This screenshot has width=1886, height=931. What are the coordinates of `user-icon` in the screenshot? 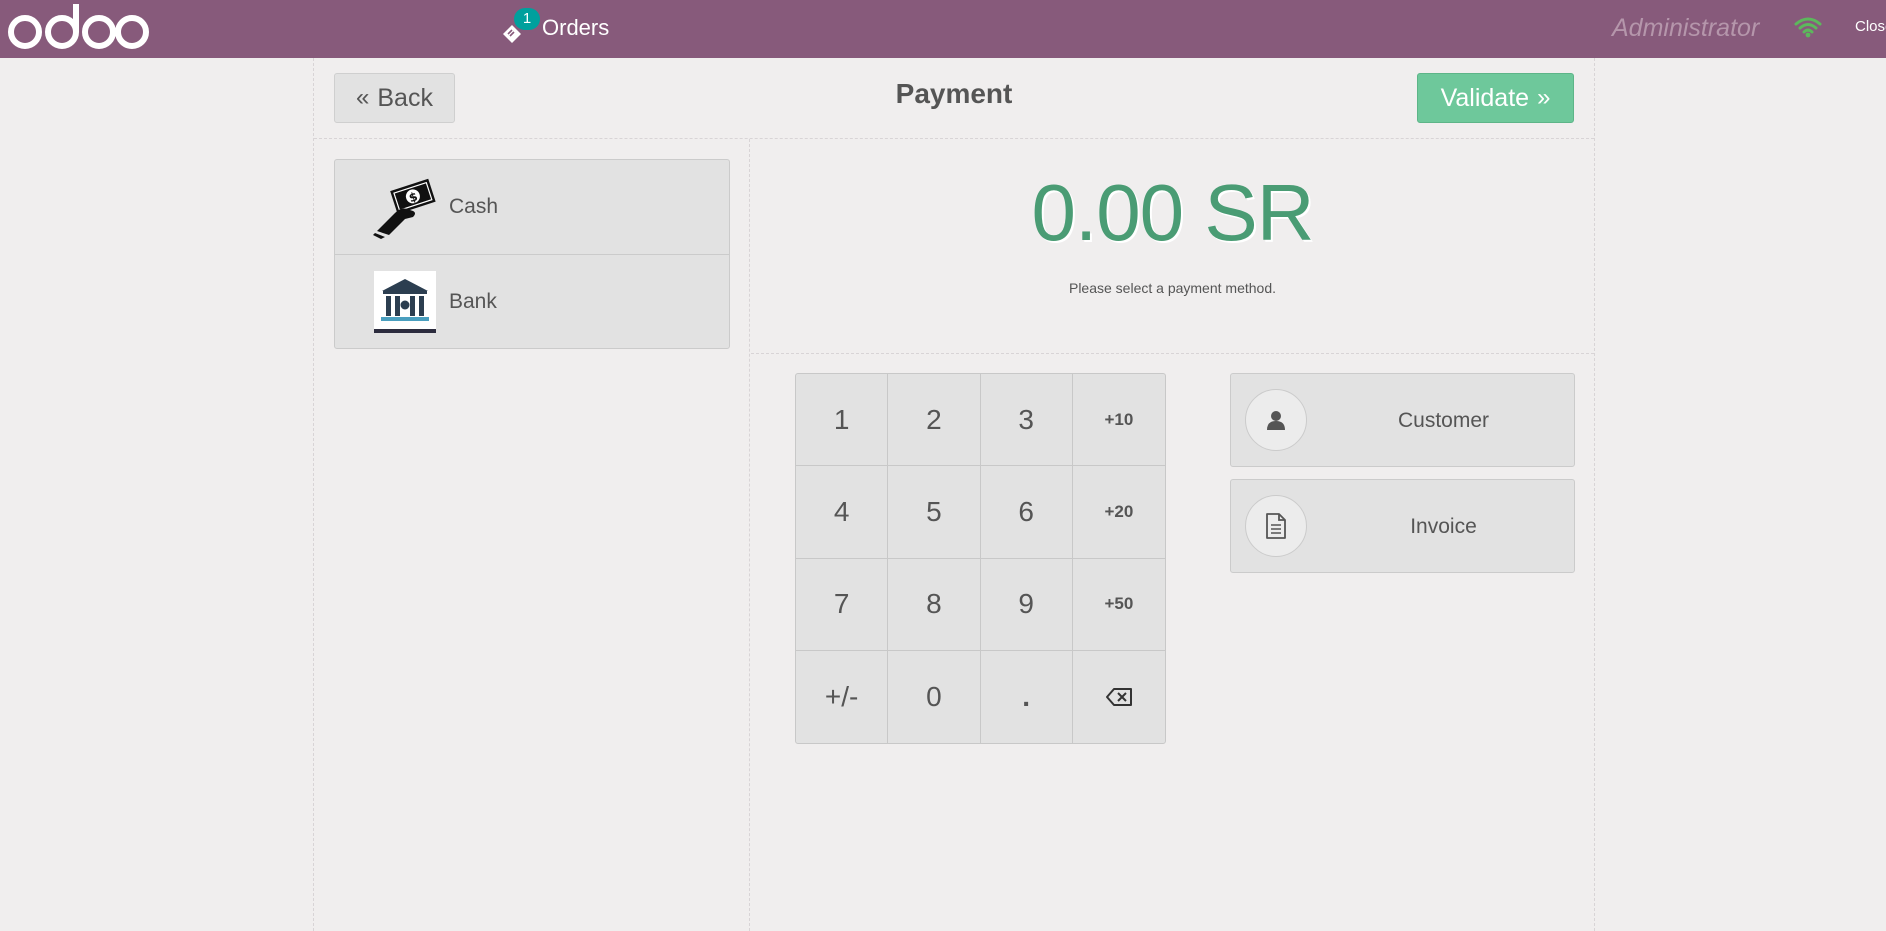 It's located at (1276, 420).